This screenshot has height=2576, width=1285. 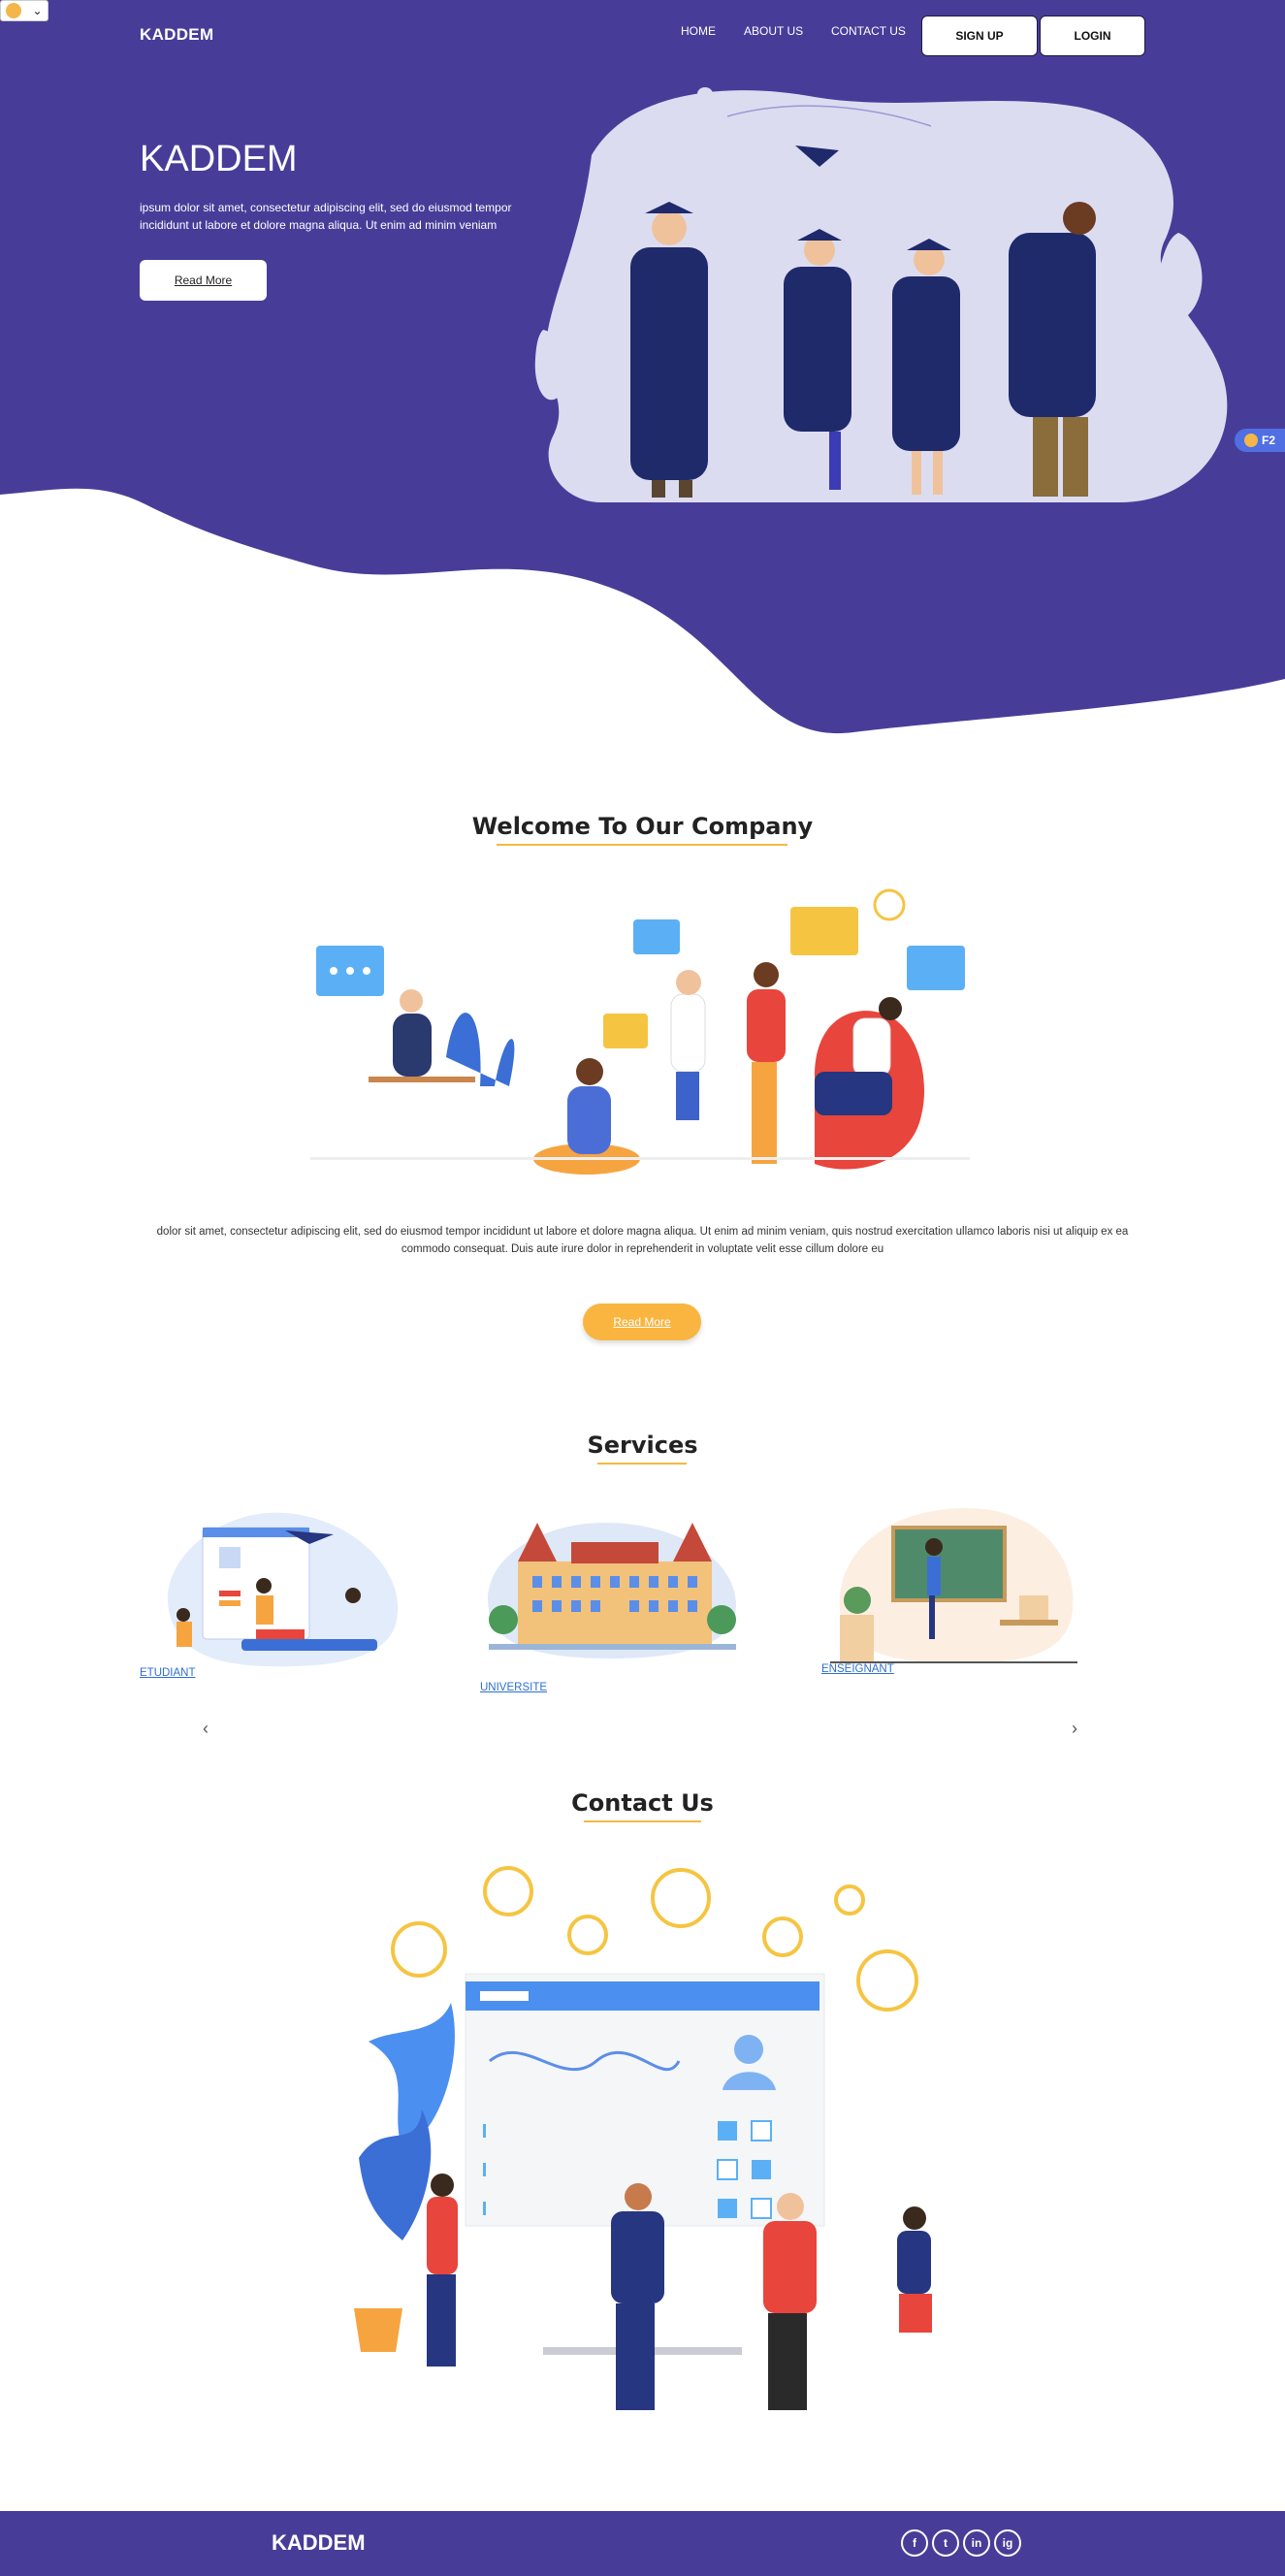 What do you see at coordinates (14, 10) in the screenshot?
I see `extension-icon` at bounding box center [14, 10].